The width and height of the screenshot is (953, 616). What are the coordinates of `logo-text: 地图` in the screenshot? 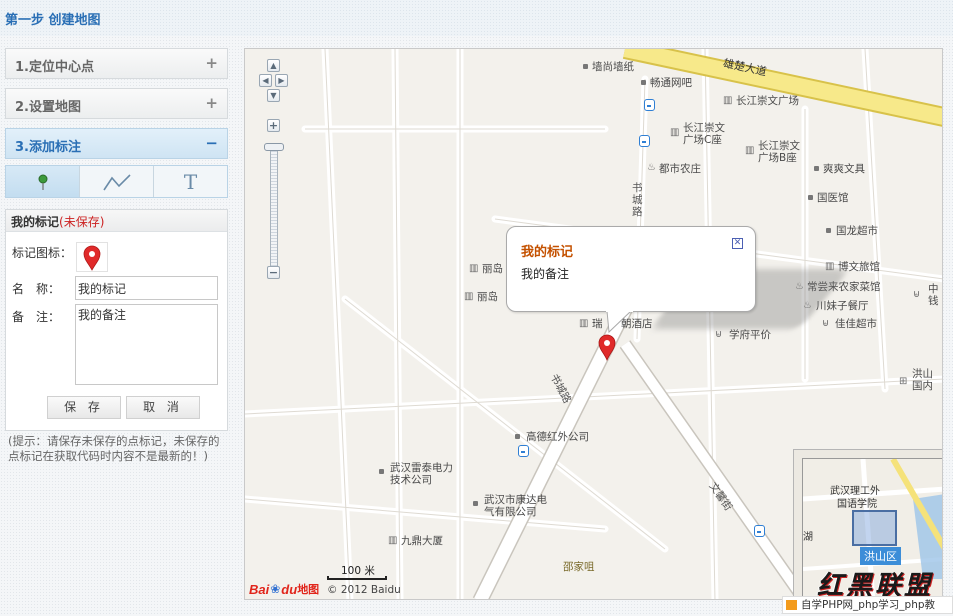 It's located at (308, 589).